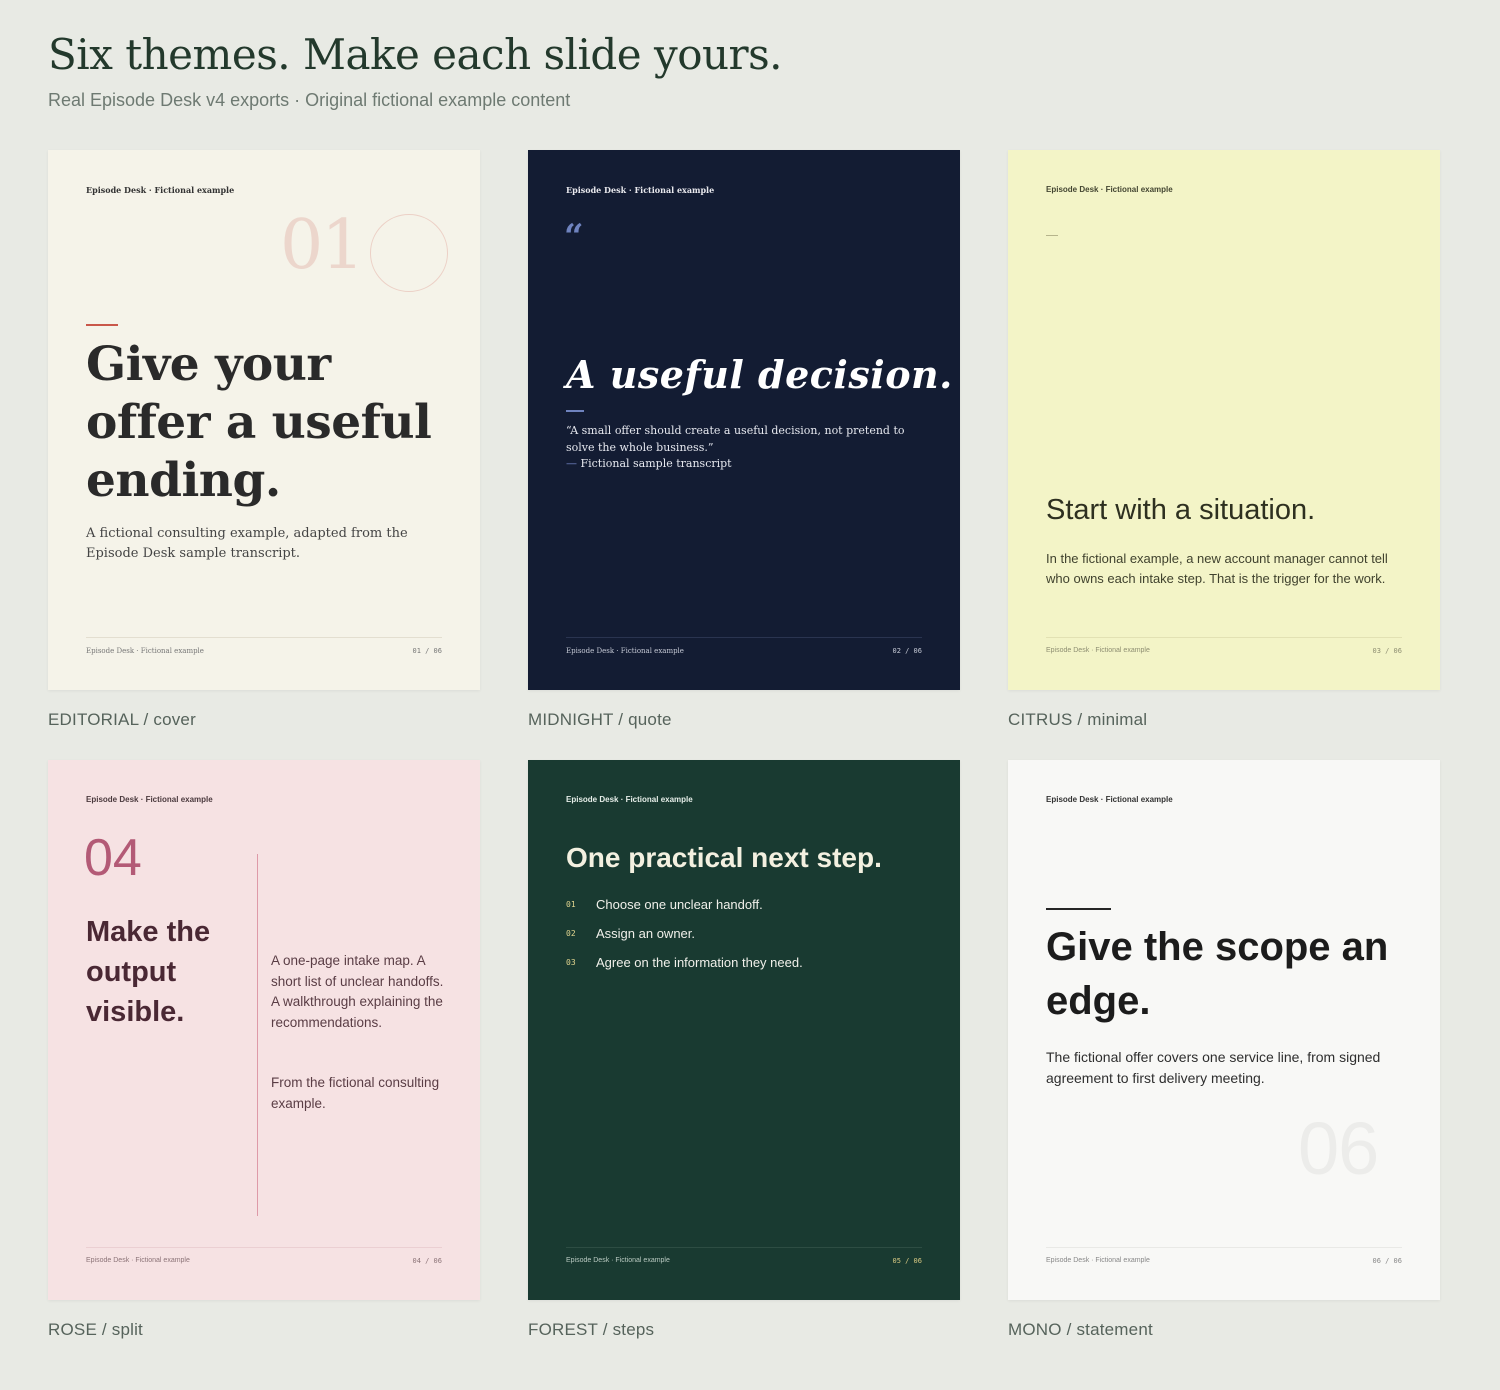  Describe the element at coordinates (907, 651) in the screenshot. I see `slide-pager: 02 / 06` at that location.